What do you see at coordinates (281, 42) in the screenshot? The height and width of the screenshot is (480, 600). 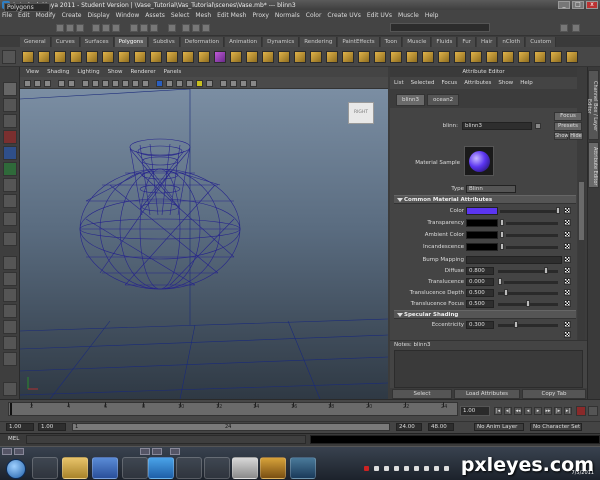 I see `shelf-tab-dynamics: Dynamics` at bounding box center [281, 42].